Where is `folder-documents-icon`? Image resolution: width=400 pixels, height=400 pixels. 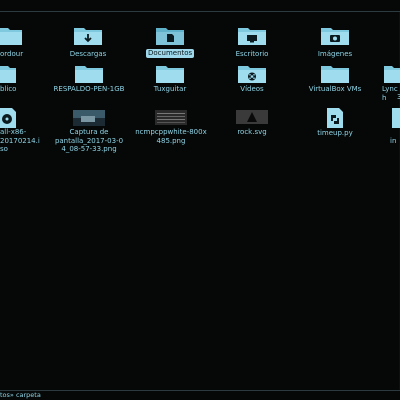 folder-documents-icon is located at coordinates (170, 36).